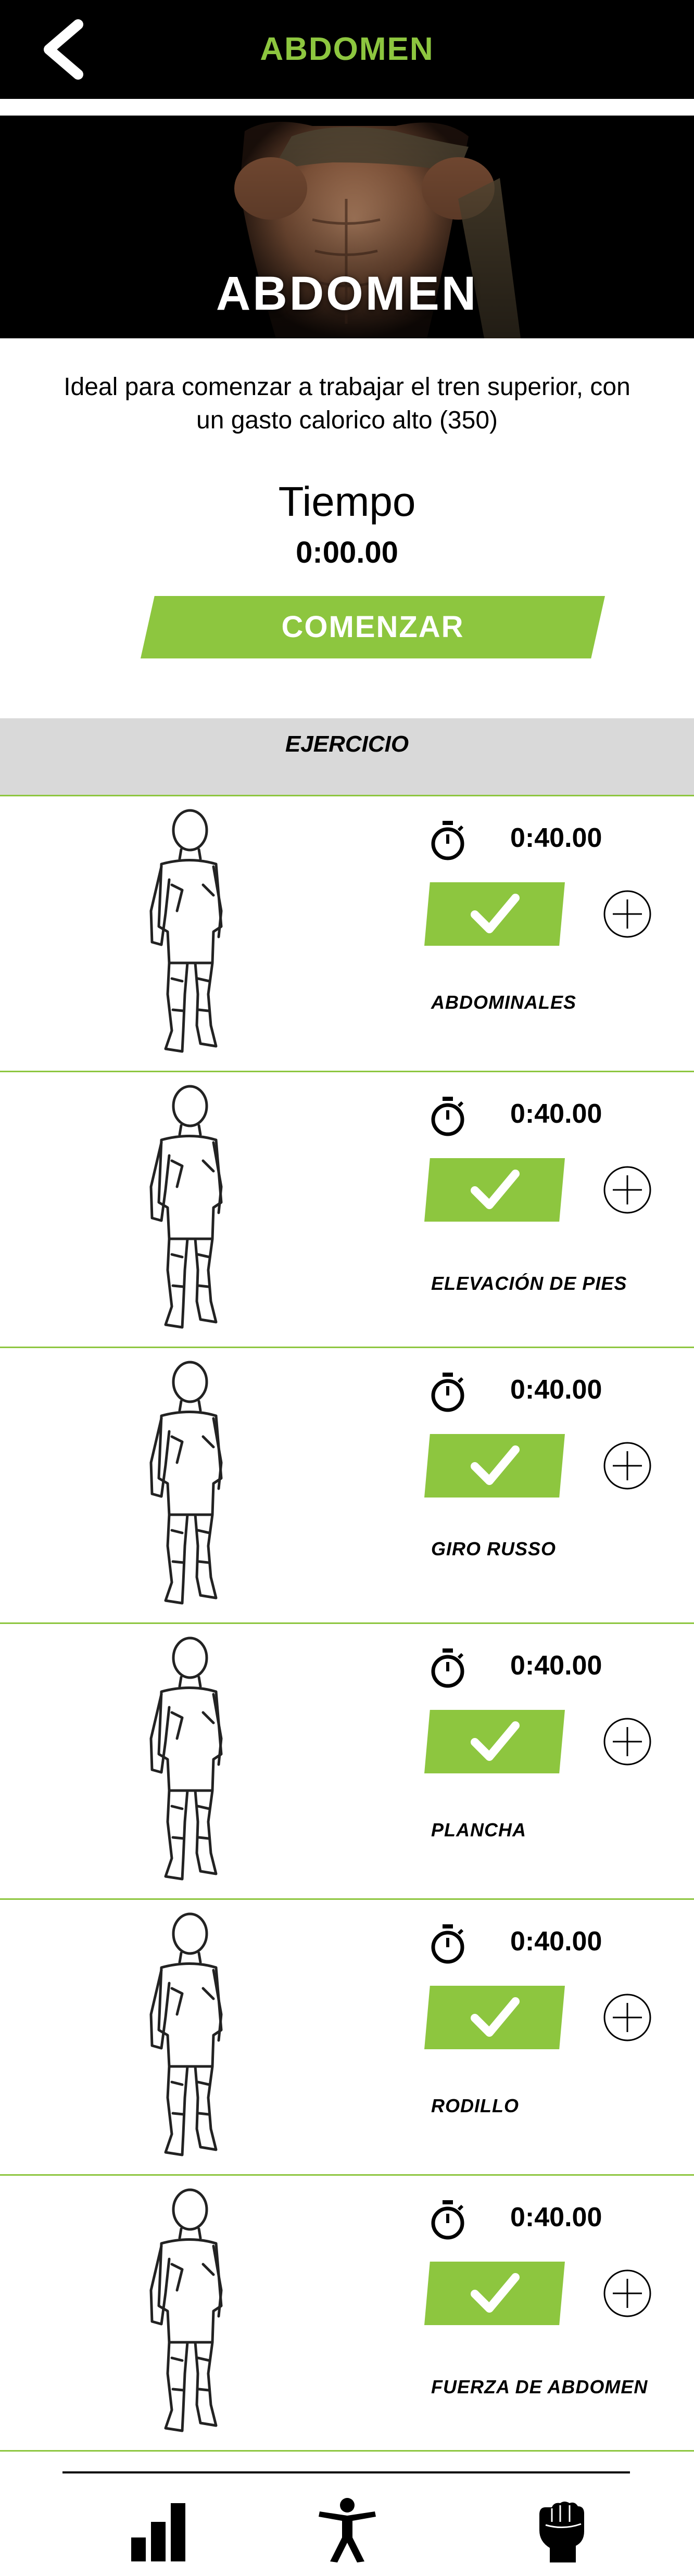 This screenshot has height=2576, width=694. What do you see at coordinates (347, 2038) in the screenshot?
I see `exercise-row: 0:40.00 RODILLO` at bounding box center [347, 2038].